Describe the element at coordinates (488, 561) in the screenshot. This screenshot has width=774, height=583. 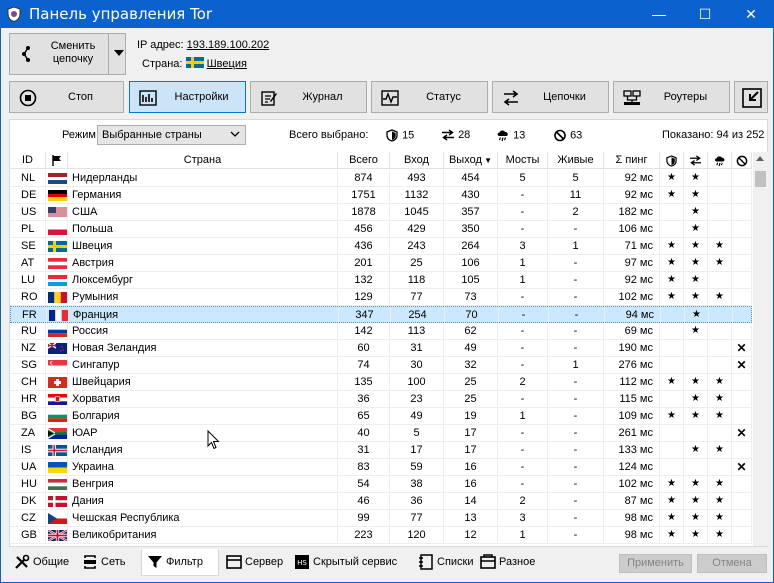
I see `misc-icon` at that location.